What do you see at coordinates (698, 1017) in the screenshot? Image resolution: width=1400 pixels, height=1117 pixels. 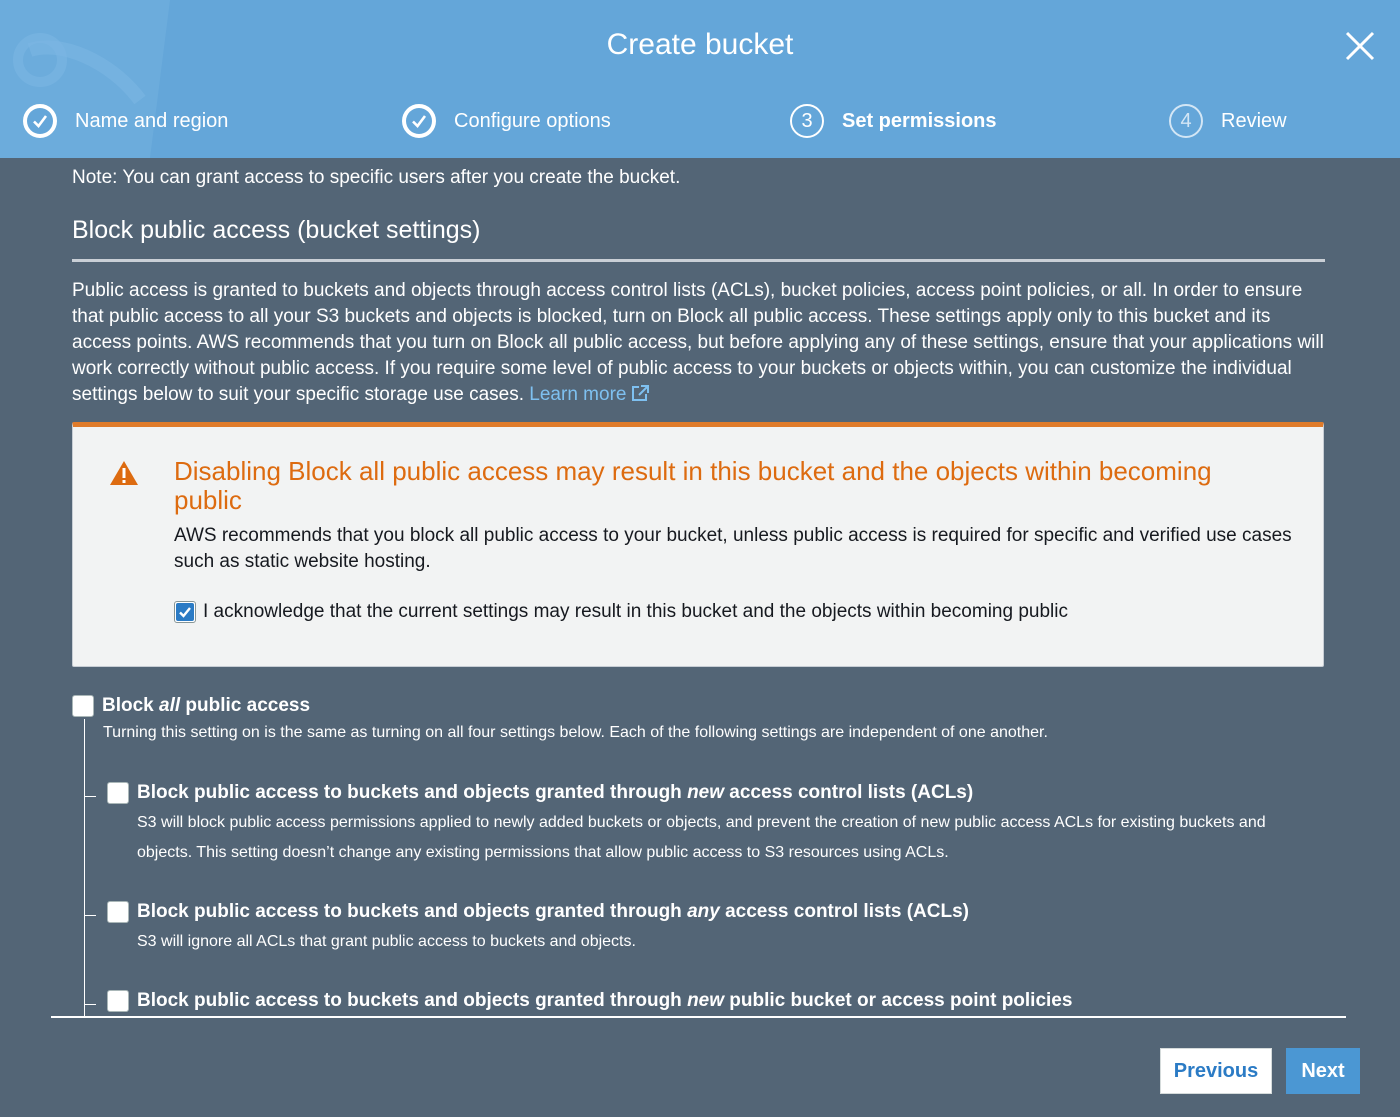 I see `footer-divider` at bounding box center [698, 1017].